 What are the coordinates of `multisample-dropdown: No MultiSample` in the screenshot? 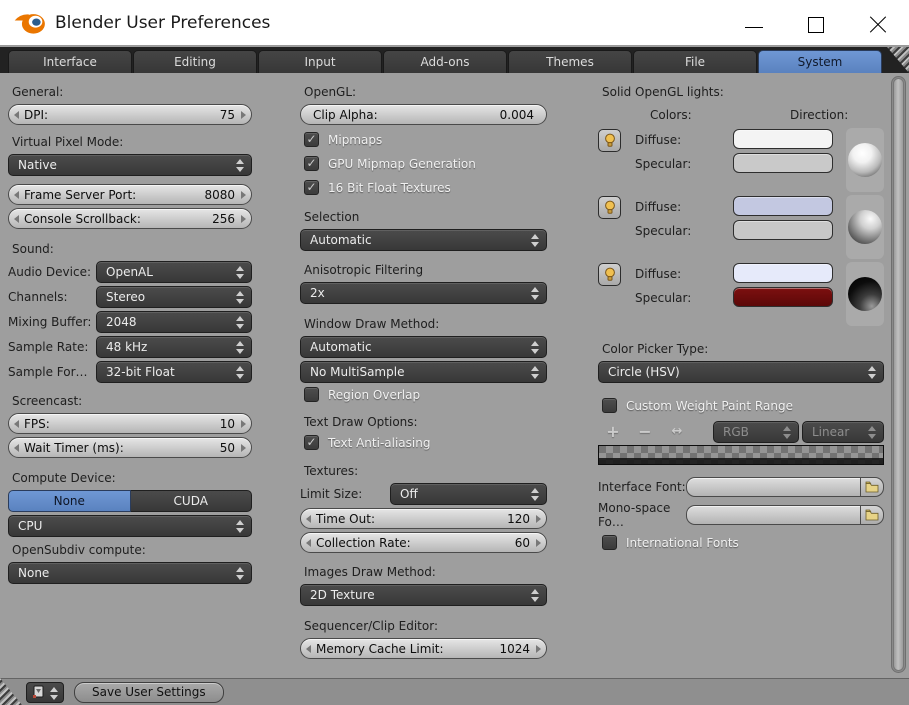 It's located at (423, 372).